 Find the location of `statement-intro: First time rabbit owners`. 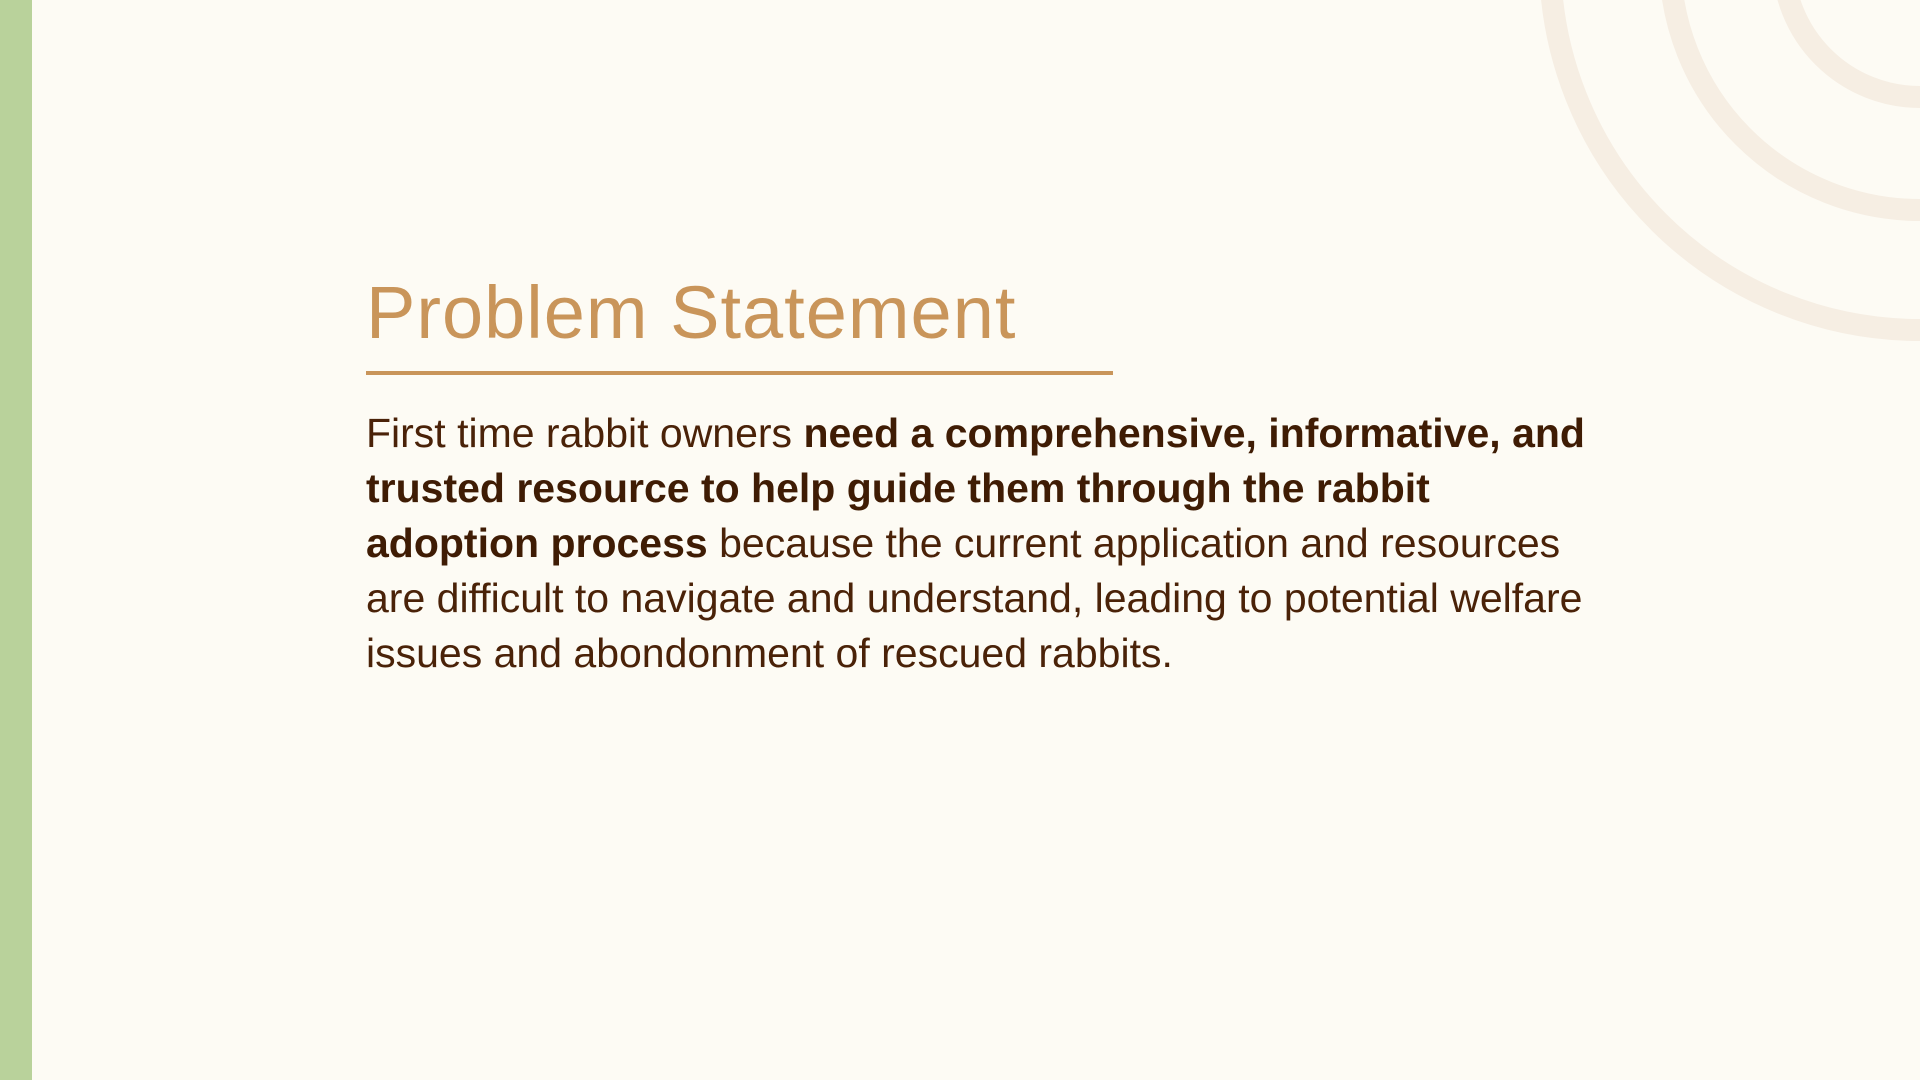

statement-intro: First time rabbit owners is located at coordinates (585, 433).